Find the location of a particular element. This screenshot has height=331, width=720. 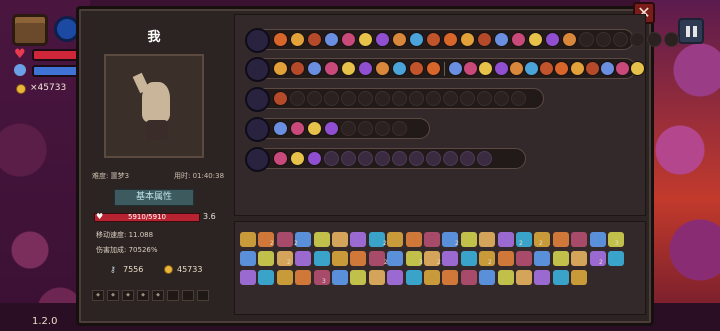

purple-orb-icon is located at coordinates (257, 159).